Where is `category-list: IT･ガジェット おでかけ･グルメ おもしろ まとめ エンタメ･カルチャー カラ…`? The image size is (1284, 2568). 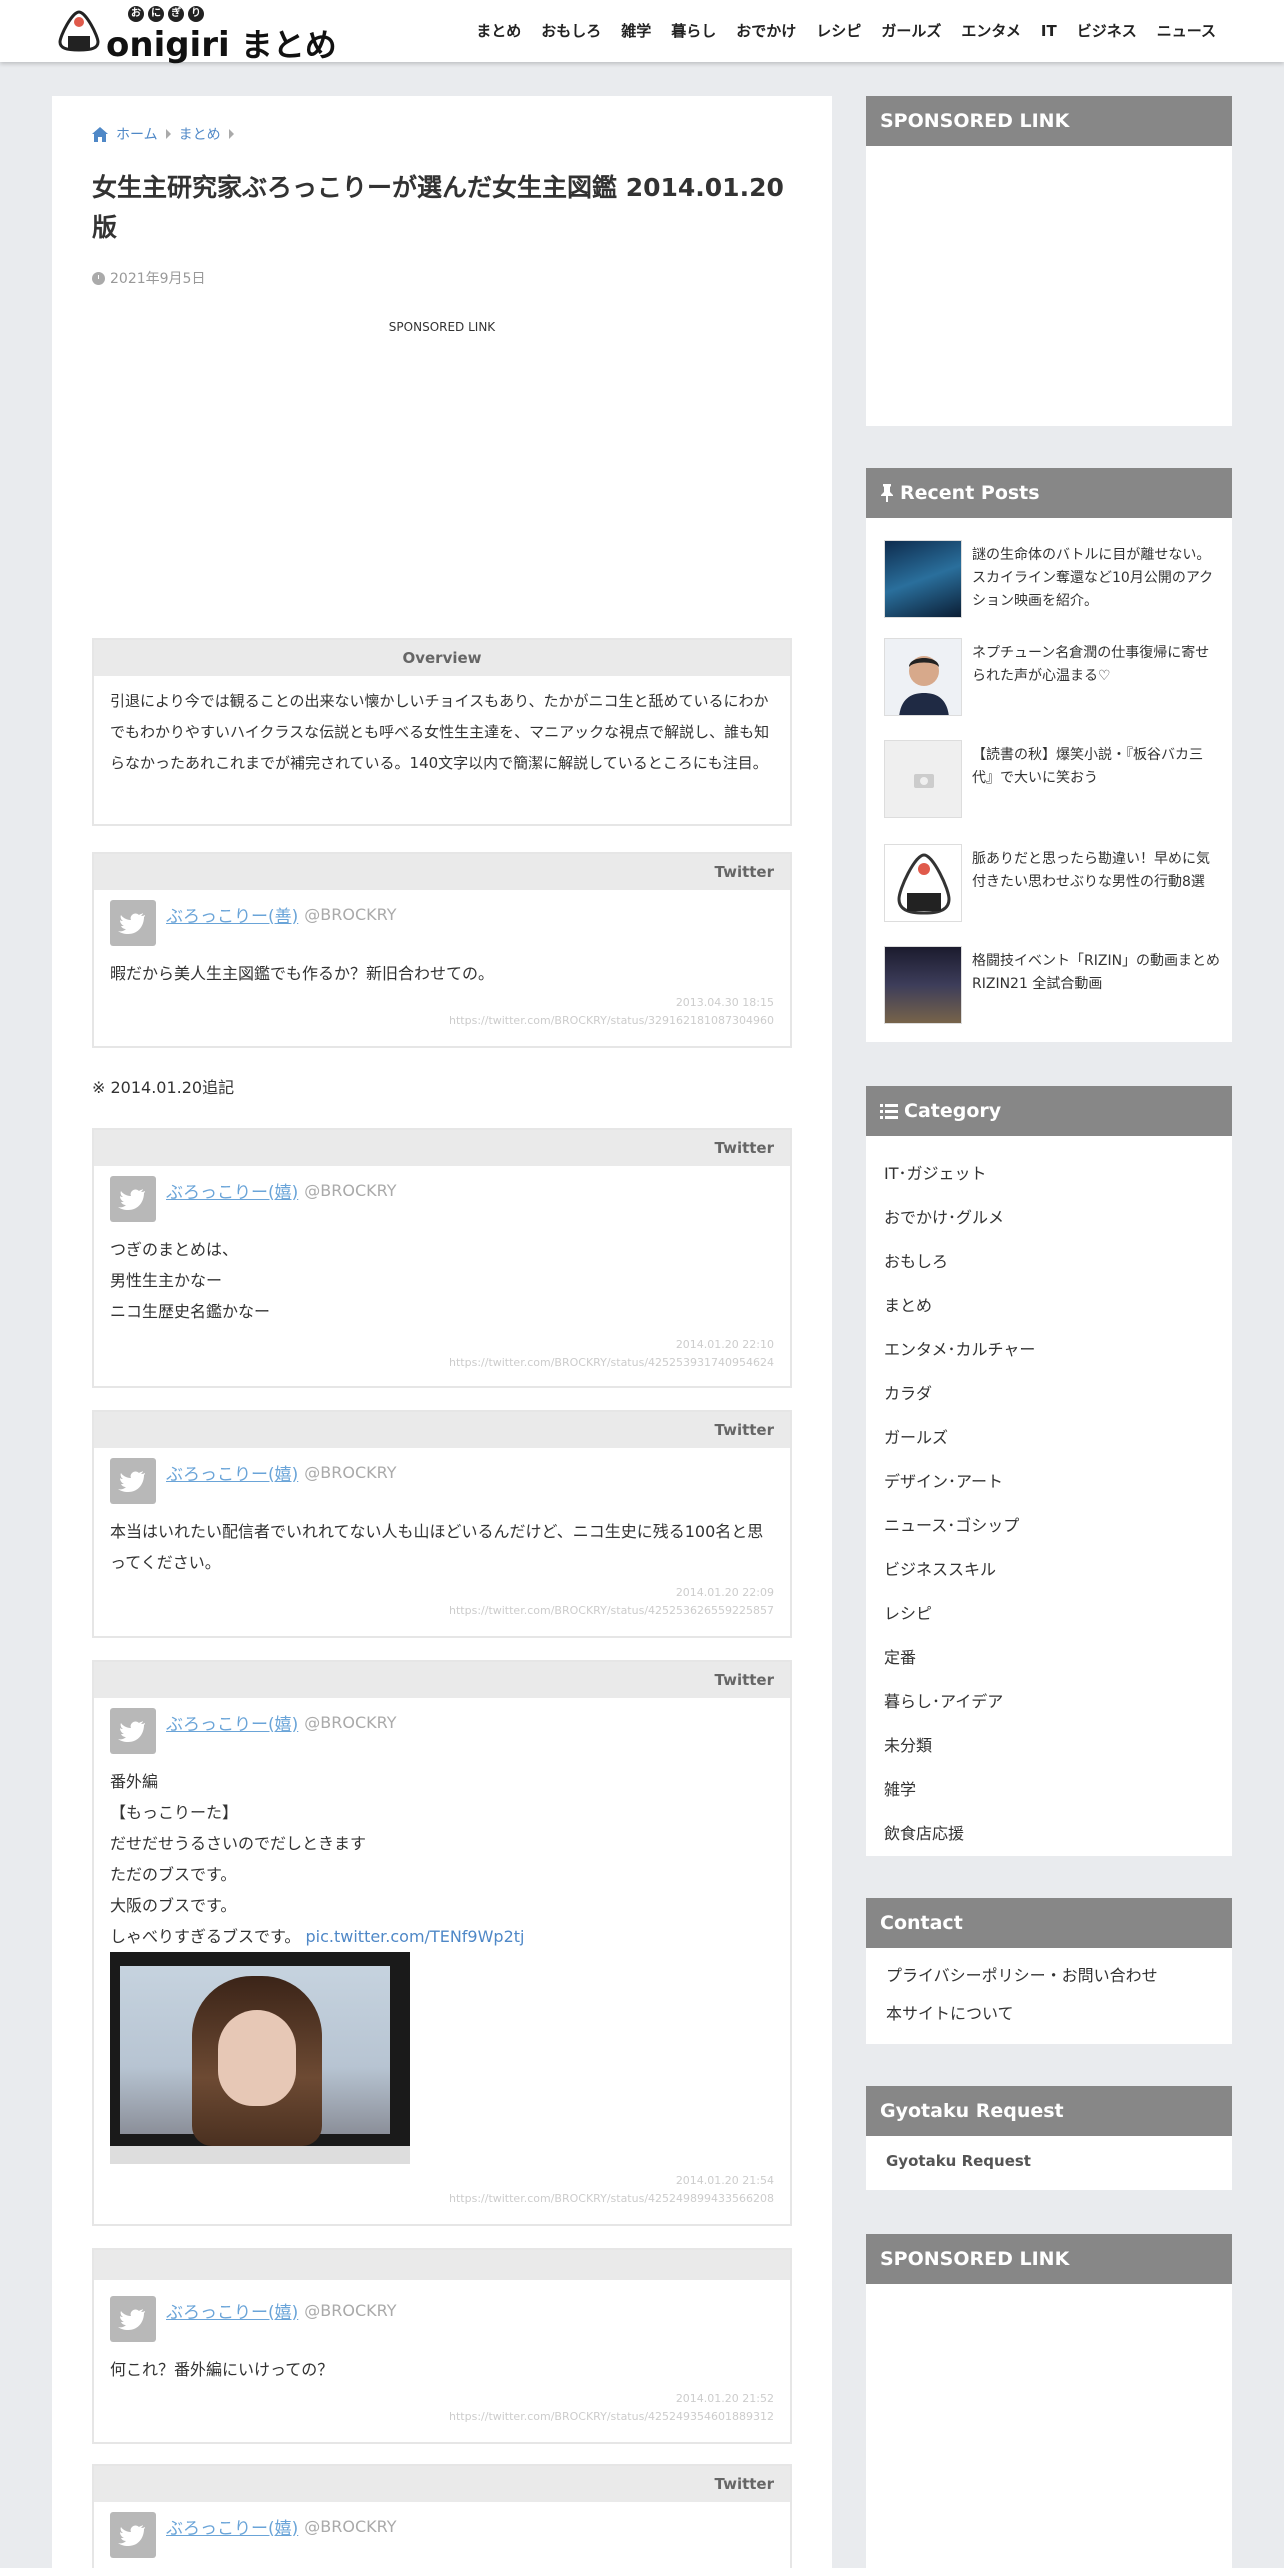
category-list: IT･ガジェット おでかけ･グルメ おもしろ まとめ エンタメ･カルチャー カラ… is located at coordinates (959, 1504).